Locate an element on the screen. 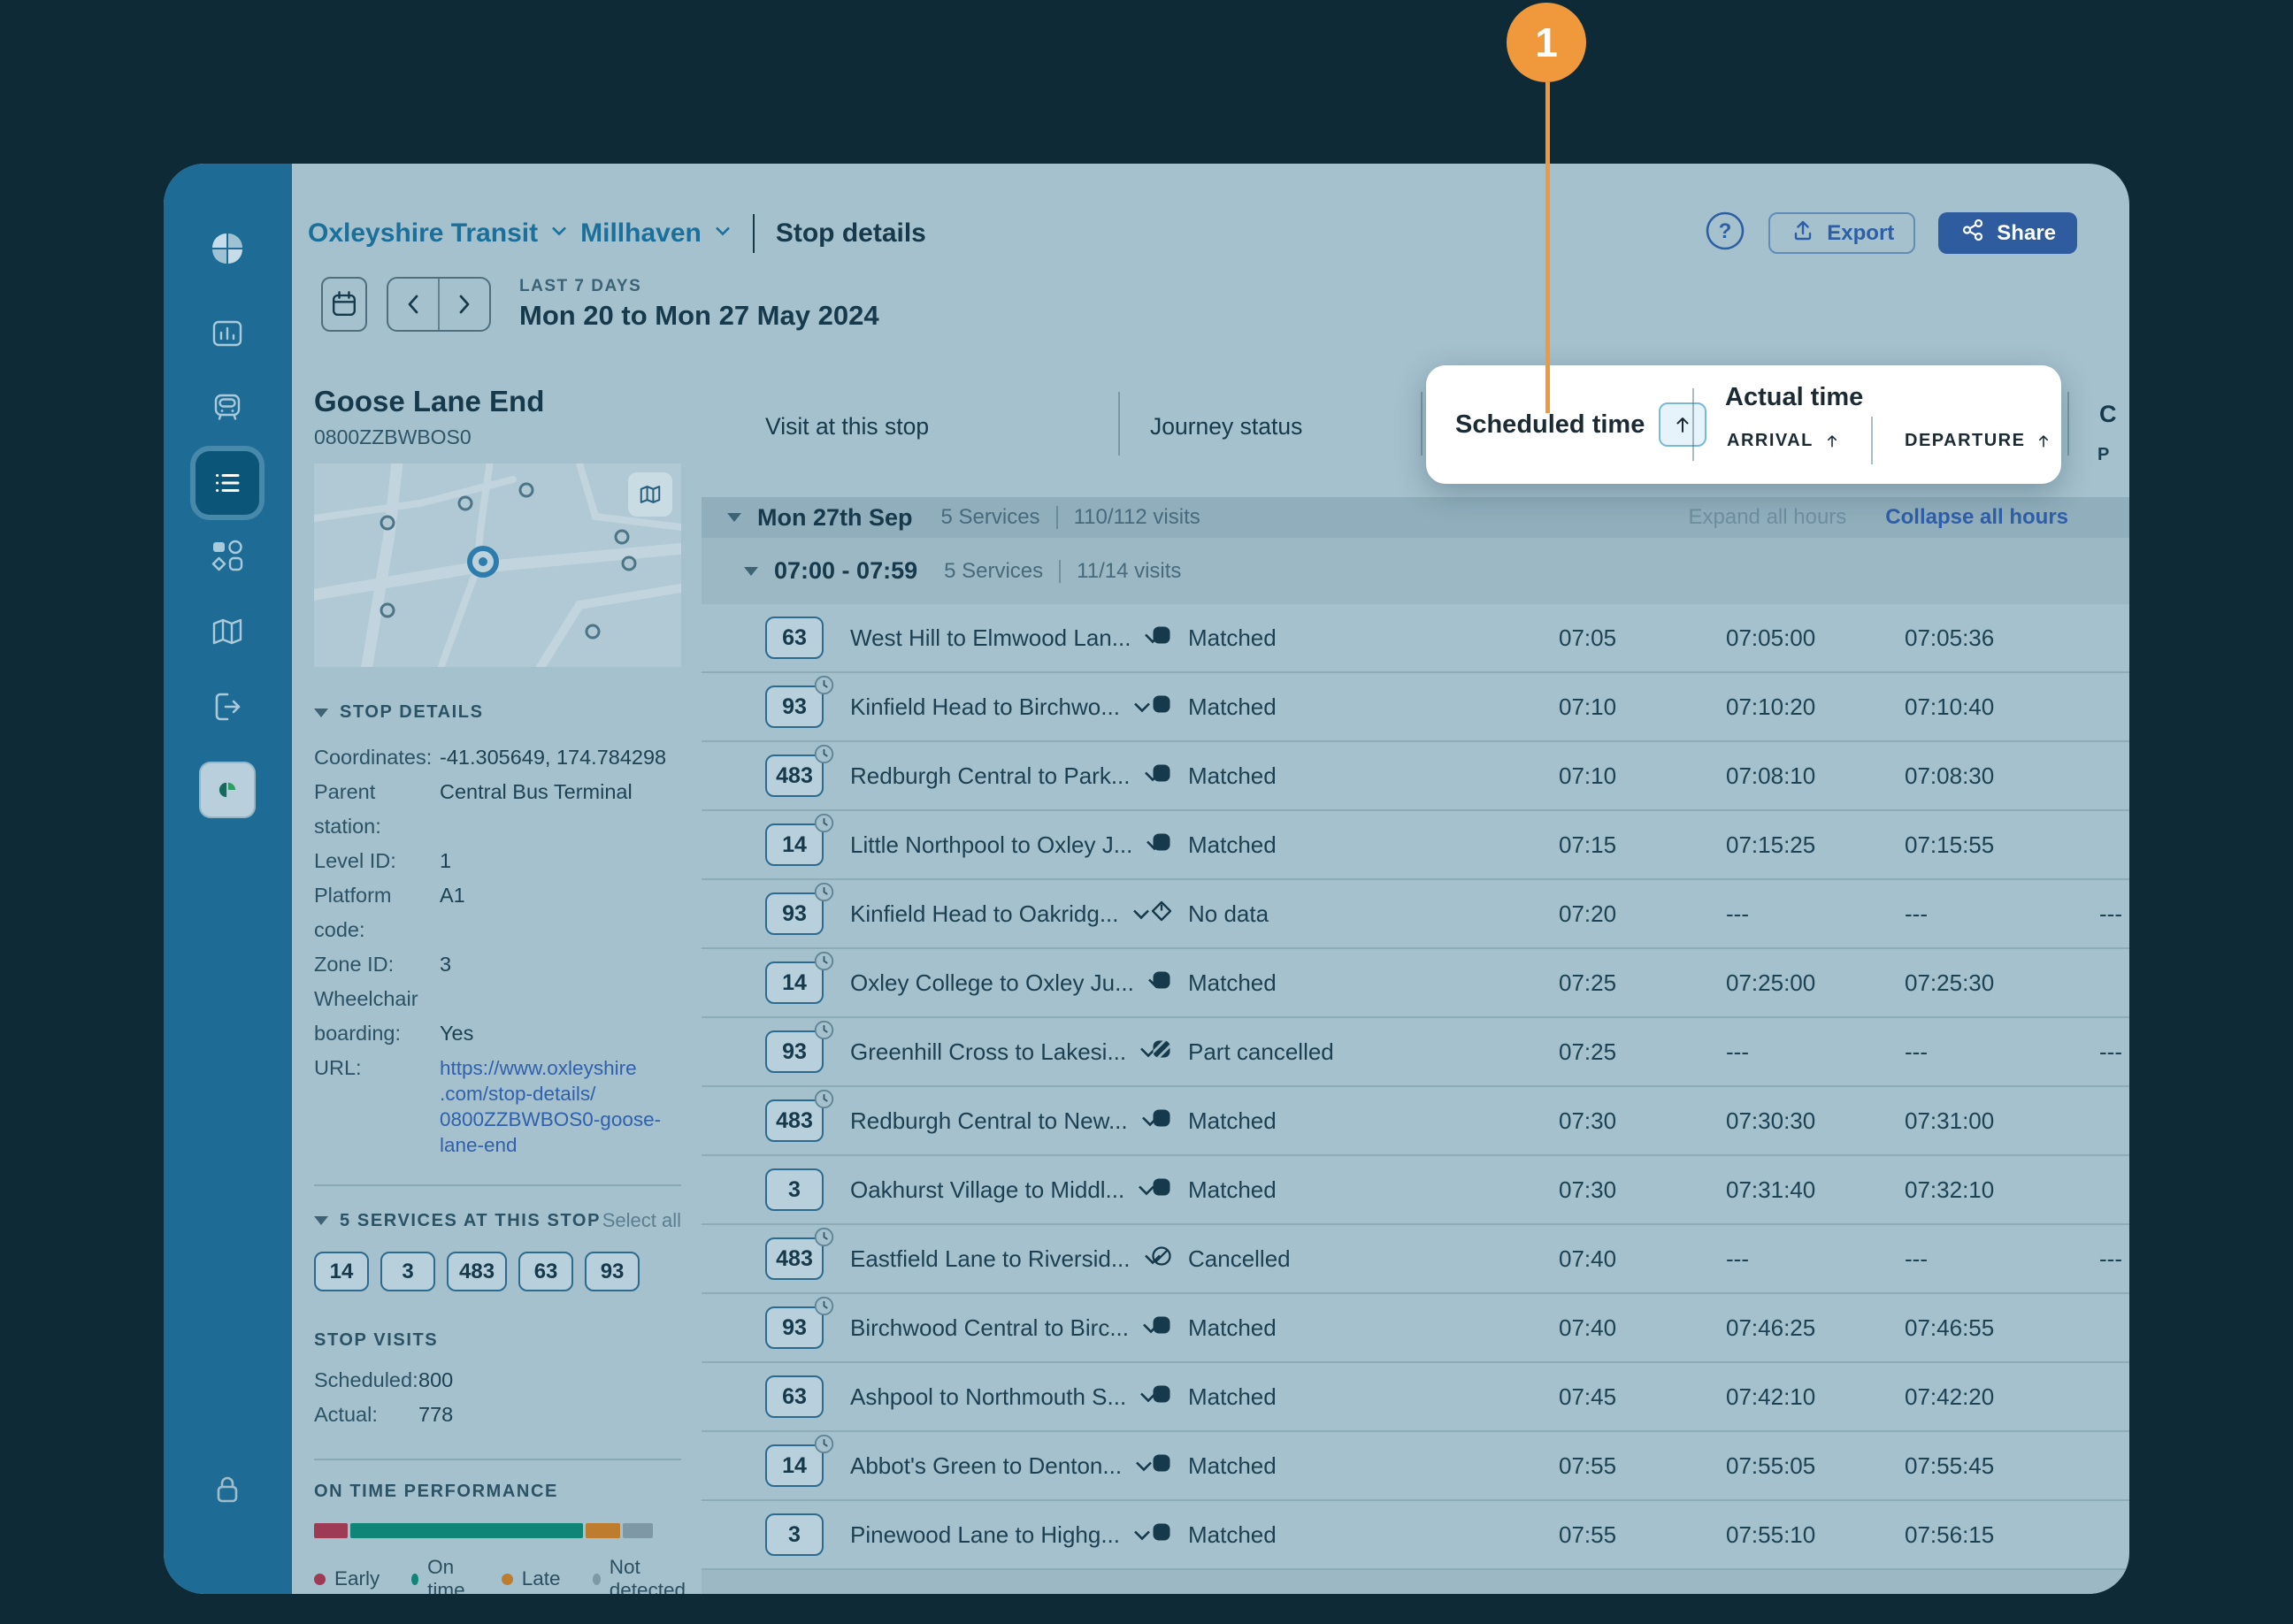 This screenshot has height=1624, width=2293. services-toggle: 5 SERVICES AT THIS STOP is located at coordinates (458, 1221).